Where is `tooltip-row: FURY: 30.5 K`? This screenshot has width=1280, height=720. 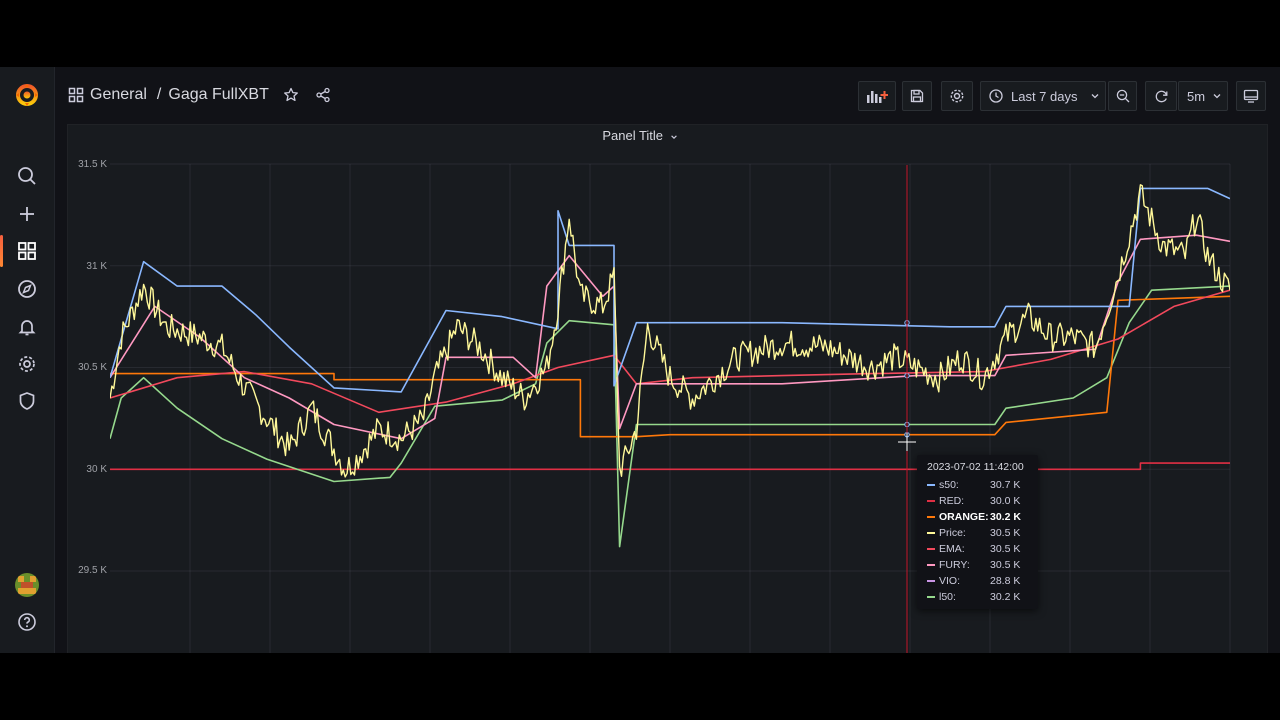 tooltip-row: FURY: 30.5 K is located at coordinates (979, 565).